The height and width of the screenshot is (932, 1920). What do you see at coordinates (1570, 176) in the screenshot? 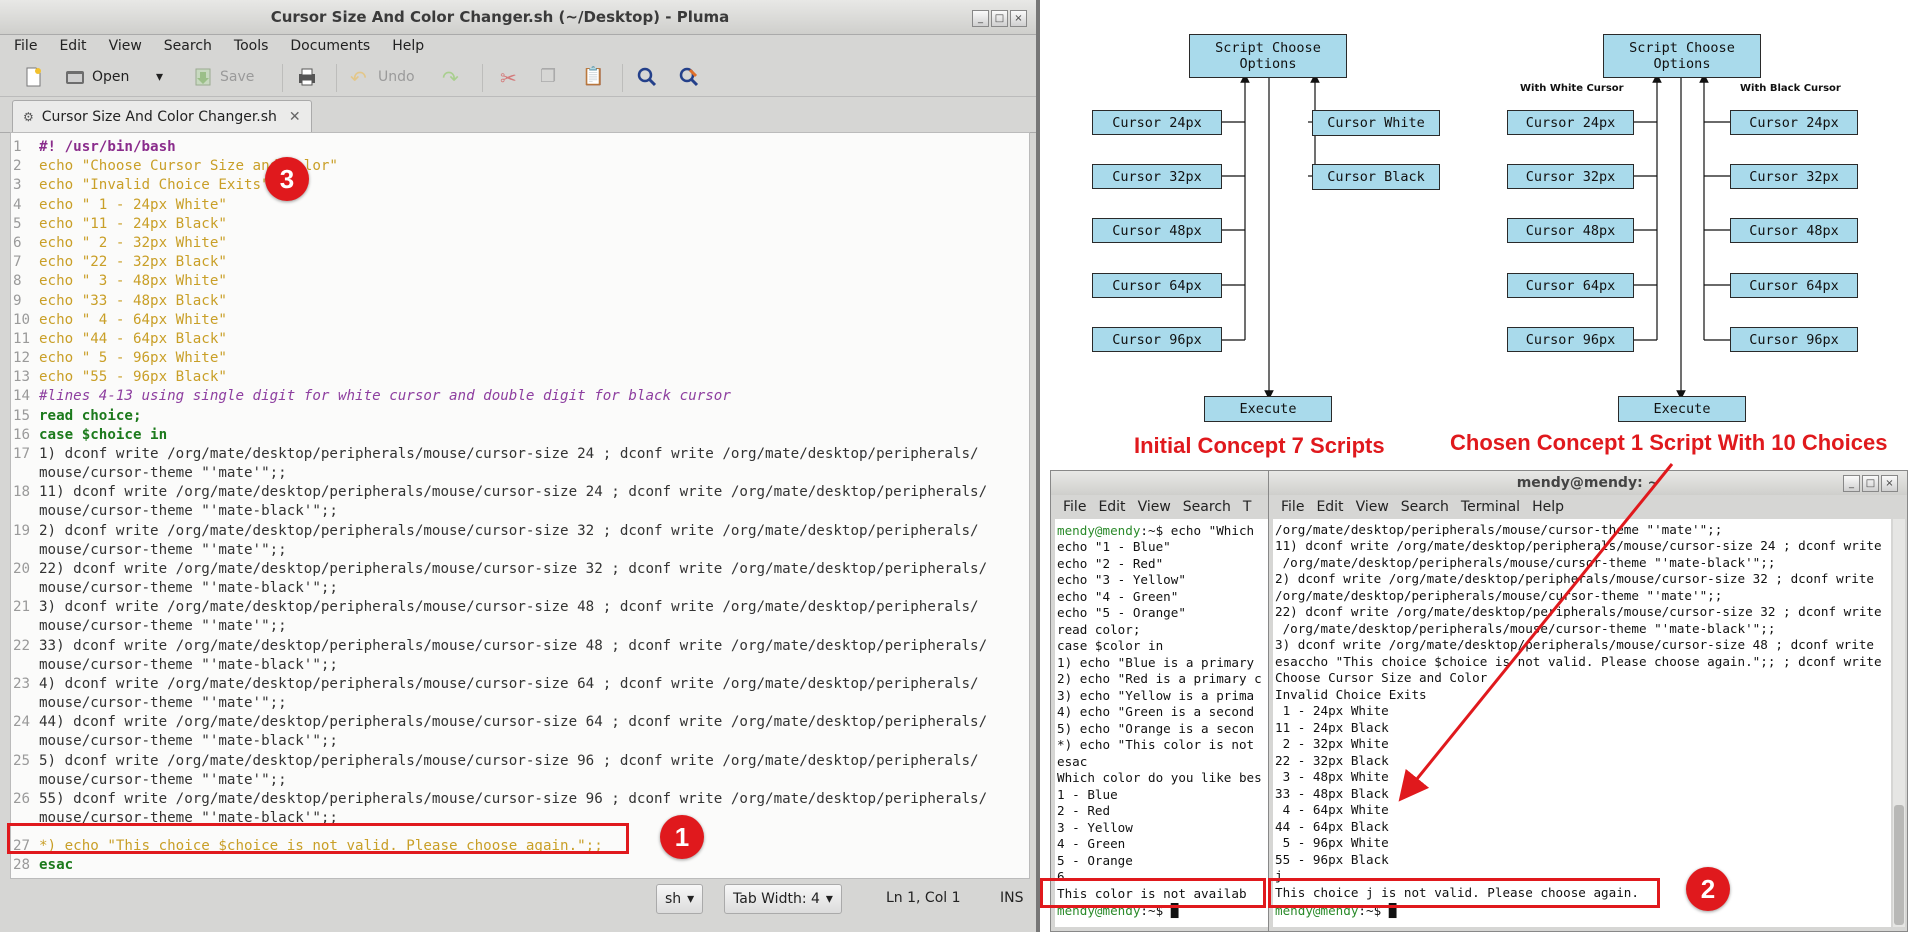
I see `cursor-size-box: Cursor 32px` at bounding box center [1570, 176].